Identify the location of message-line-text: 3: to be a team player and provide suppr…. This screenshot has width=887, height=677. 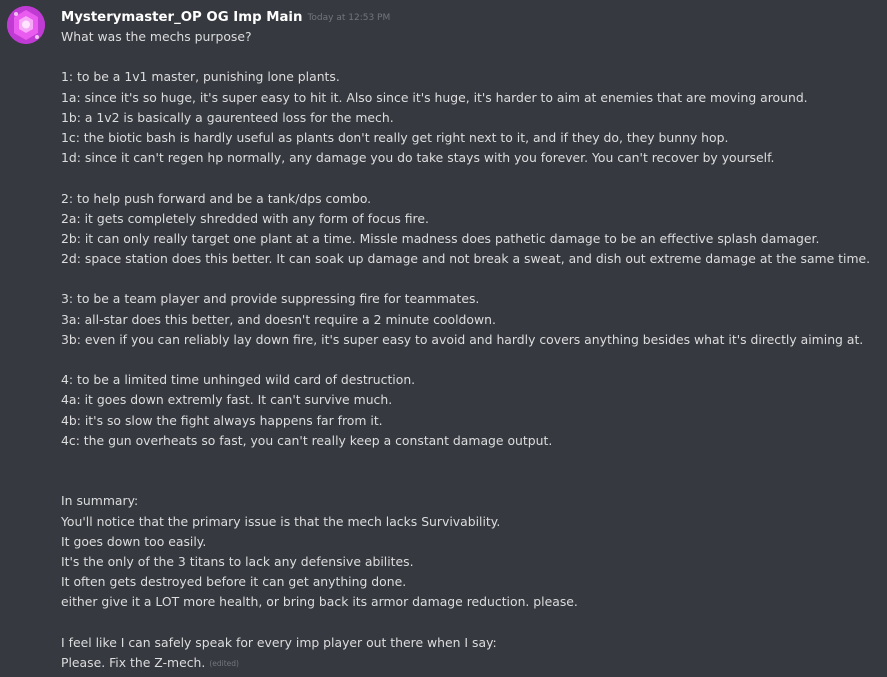
(270, 299).